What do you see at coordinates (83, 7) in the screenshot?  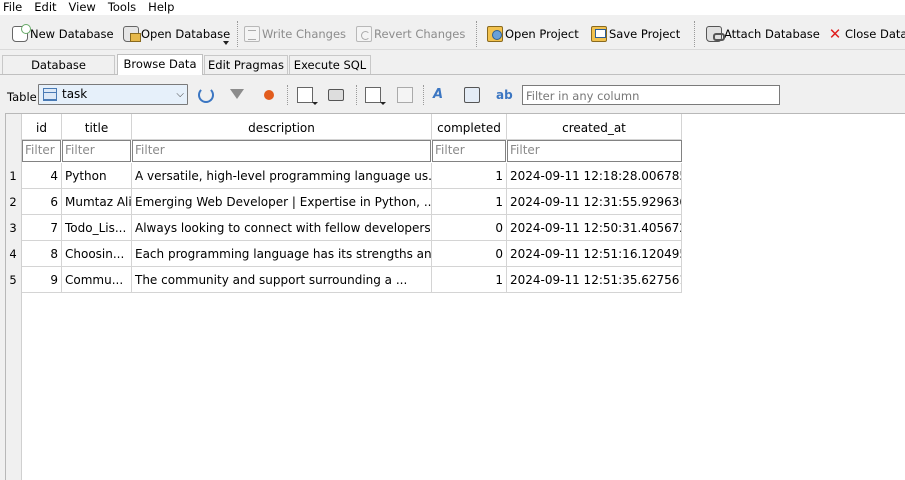 I see `menu-view: View` at bounding box center [83, 7].